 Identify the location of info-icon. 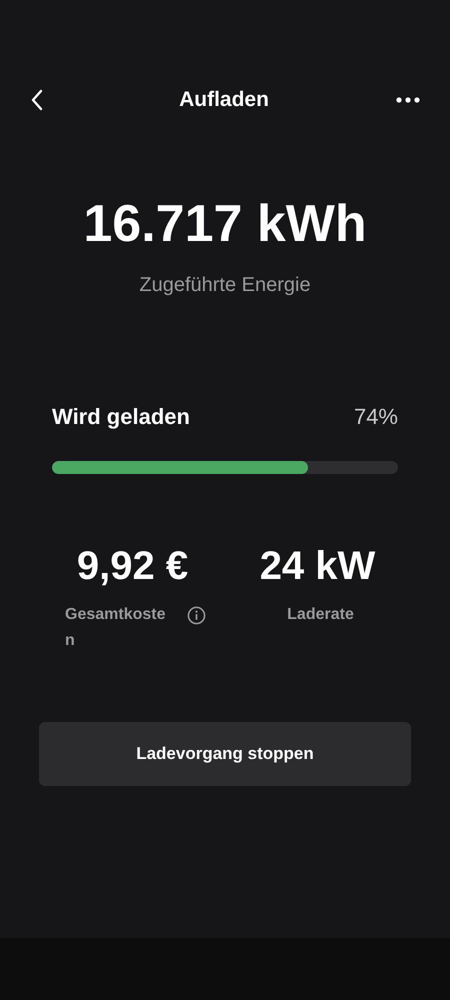
(196, 615).